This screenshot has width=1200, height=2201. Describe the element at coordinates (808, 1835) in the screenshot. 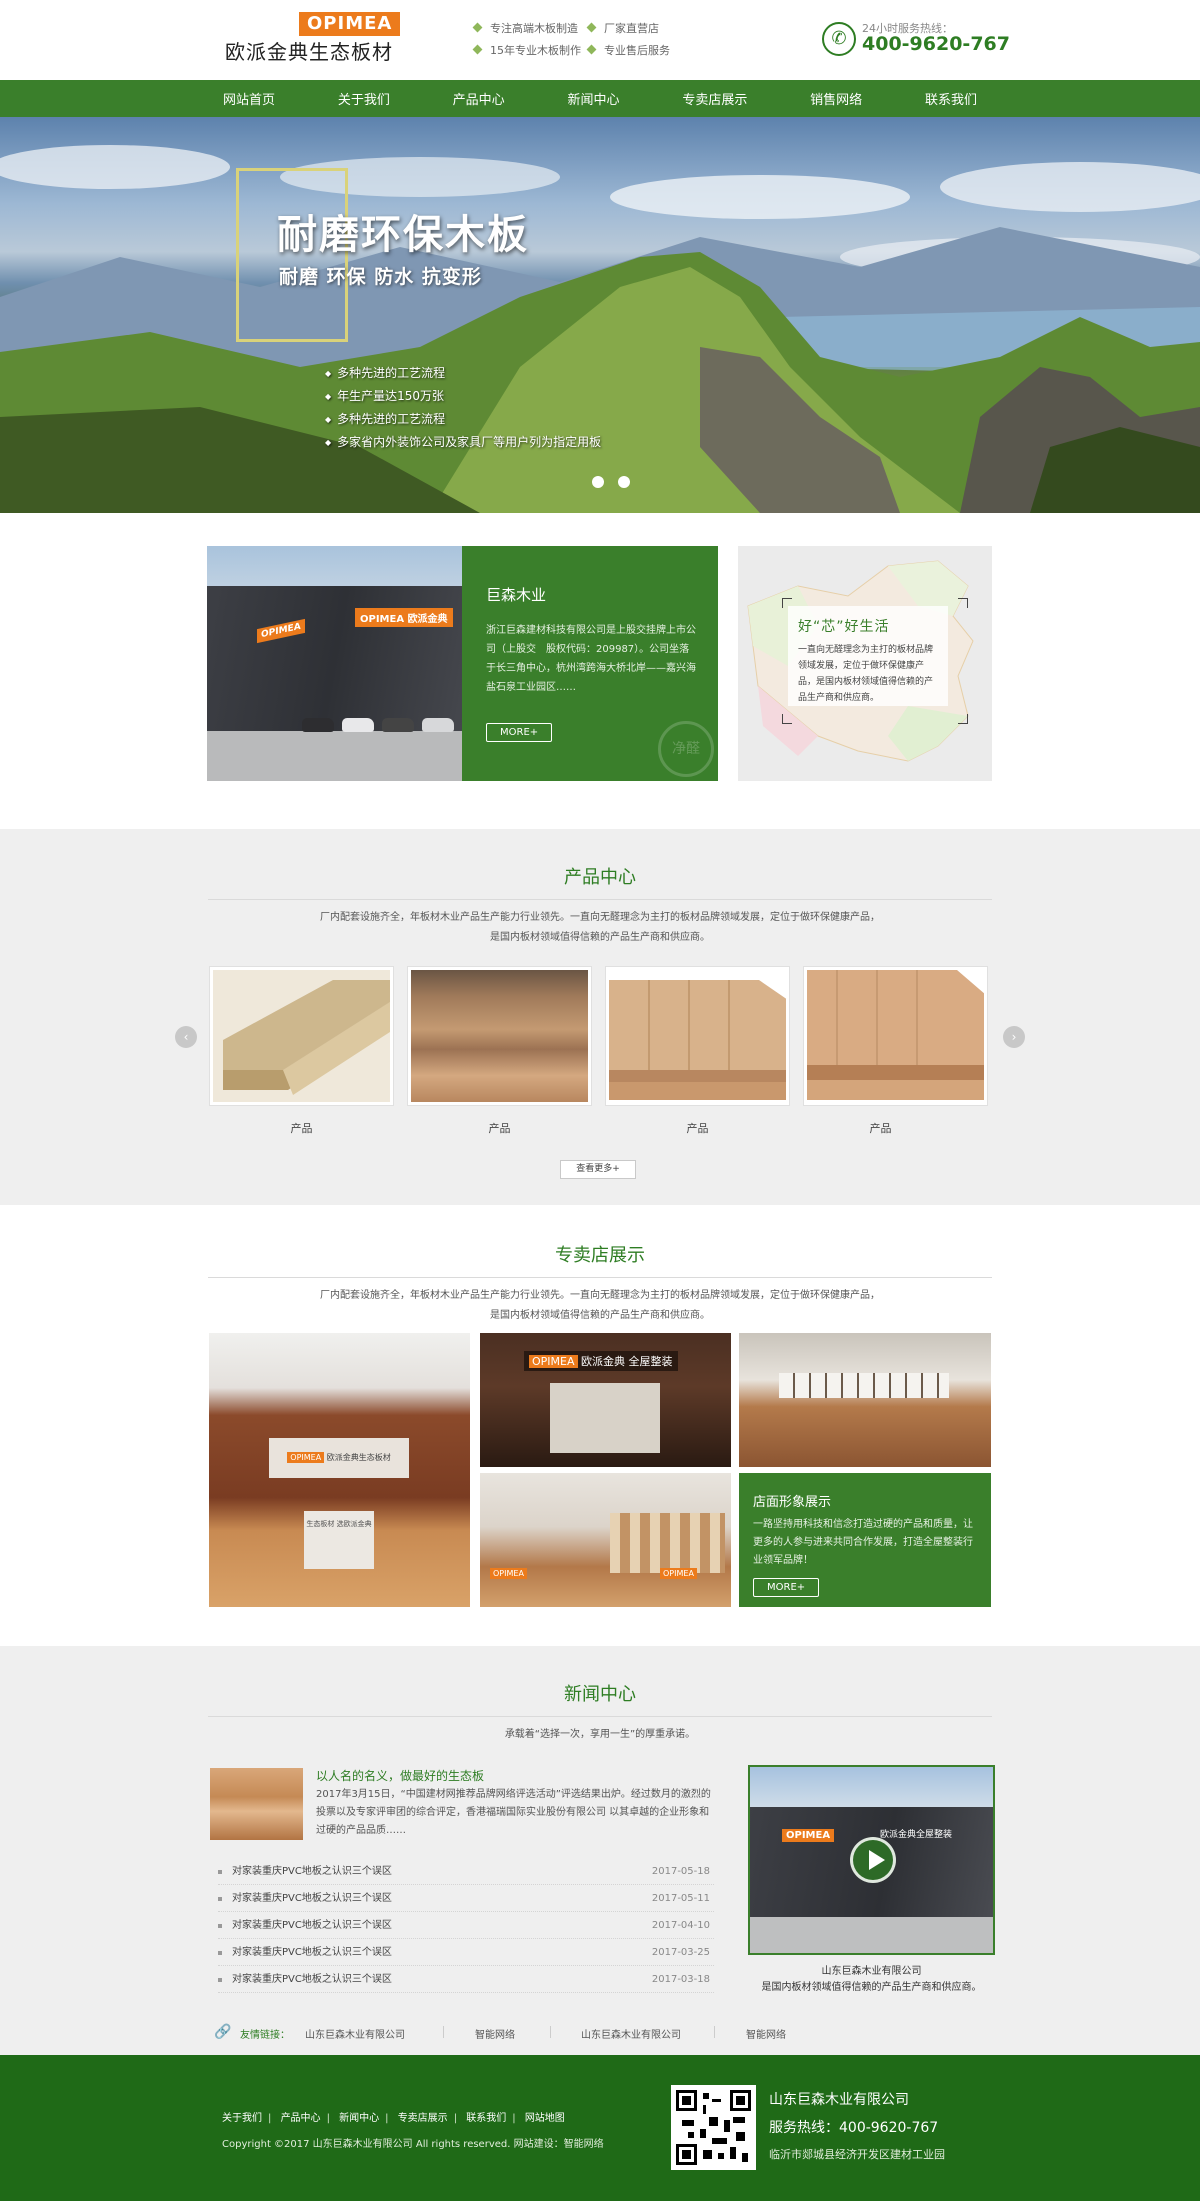

I see `video-sign: OPIMEA` at that location.